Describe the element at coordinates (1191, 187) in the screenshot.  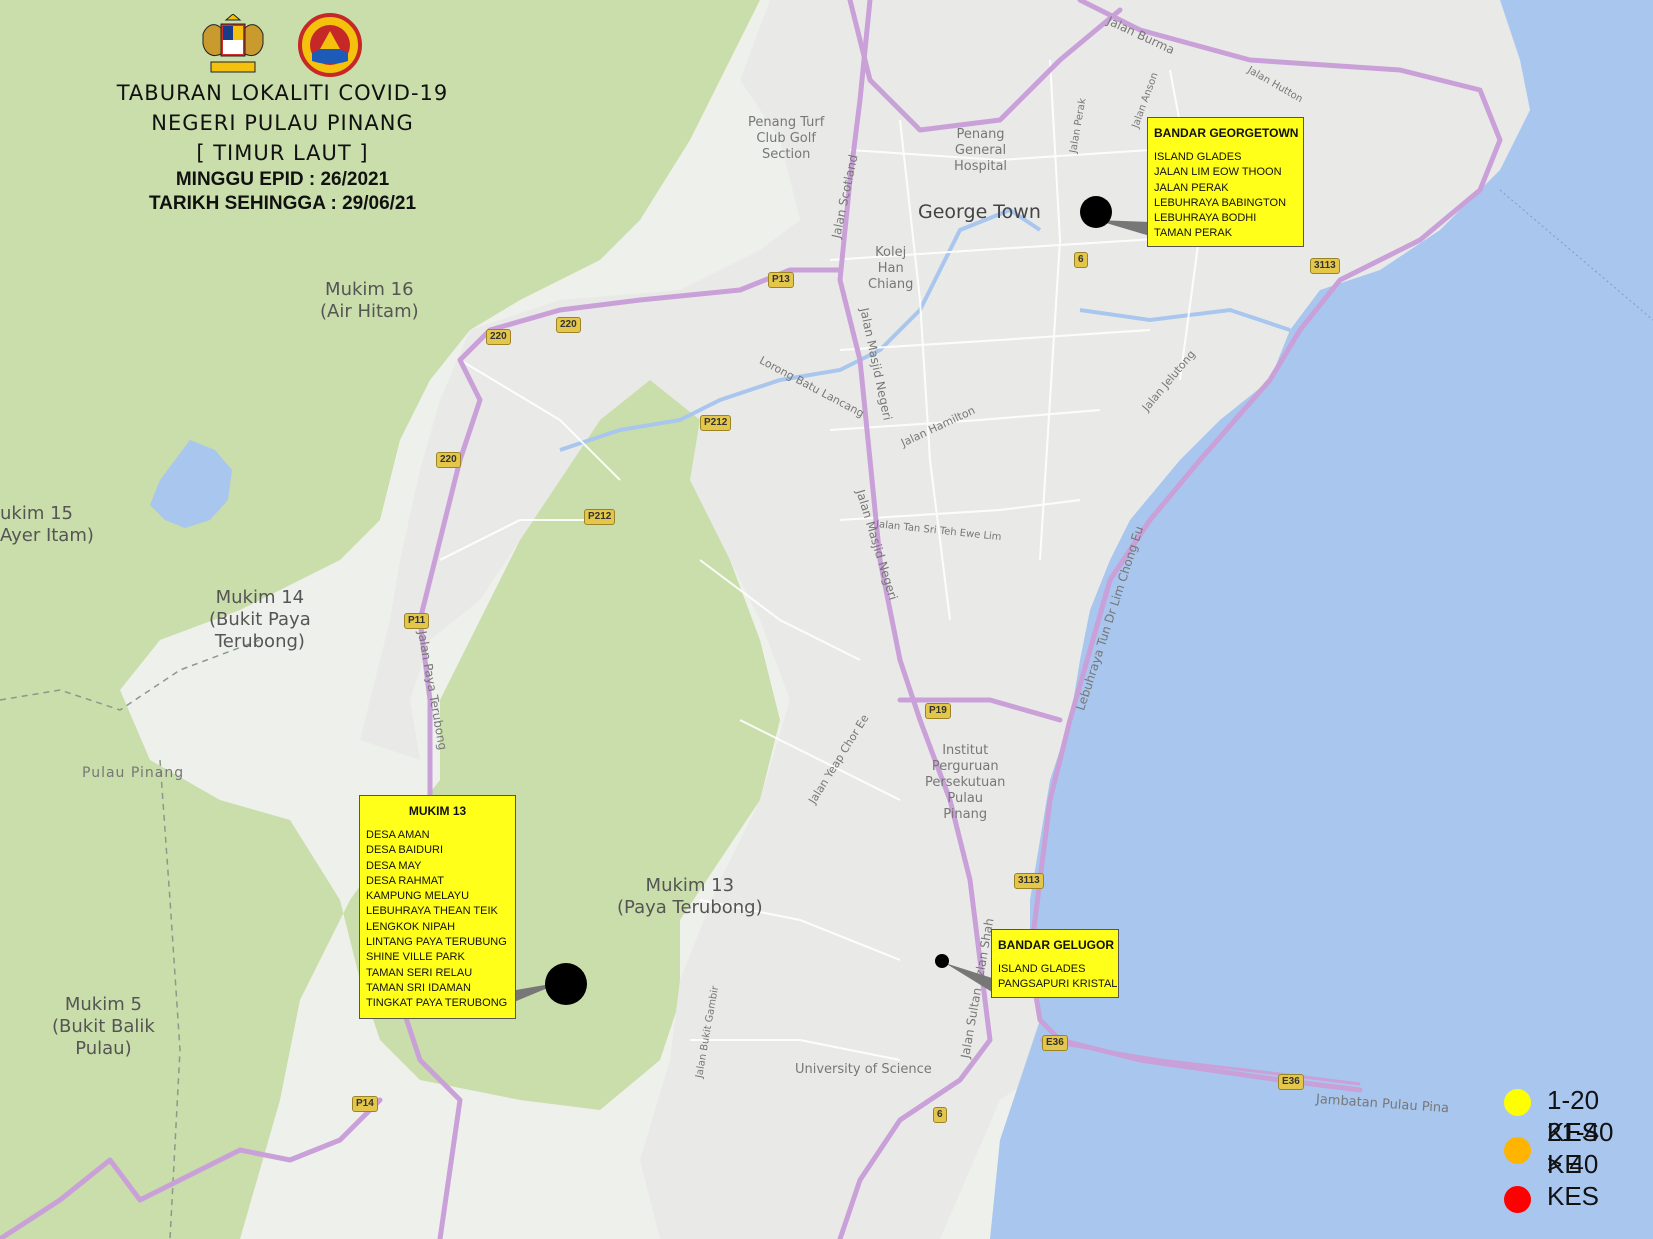
I see `list-item: JALAN PERAK` at that location.